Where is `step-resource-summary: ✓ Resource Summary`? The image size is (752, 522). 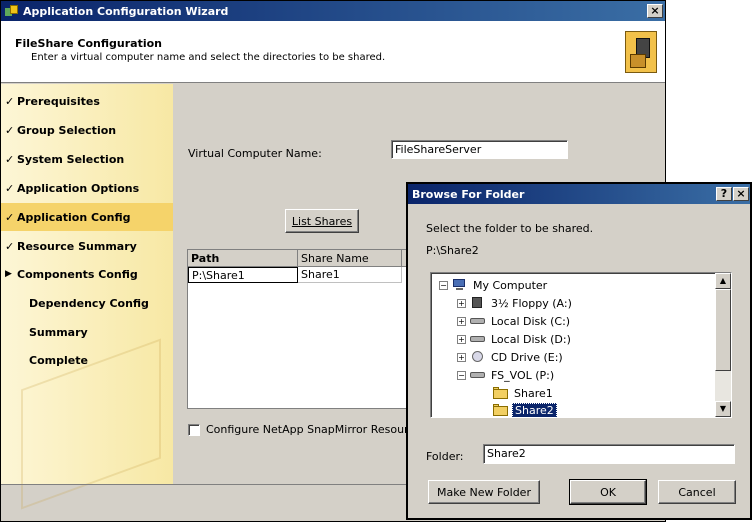 step-resource-summary: ✓ Resource Summary is located at coordinates (87, 246).